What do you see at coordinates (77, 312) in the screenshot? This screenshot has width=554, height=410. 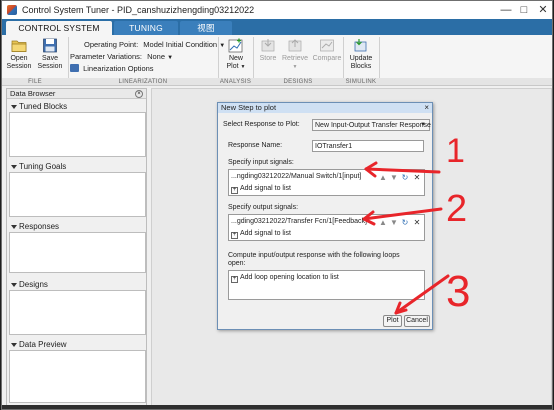 I see `designs-list` at bounding box center [77, 312].